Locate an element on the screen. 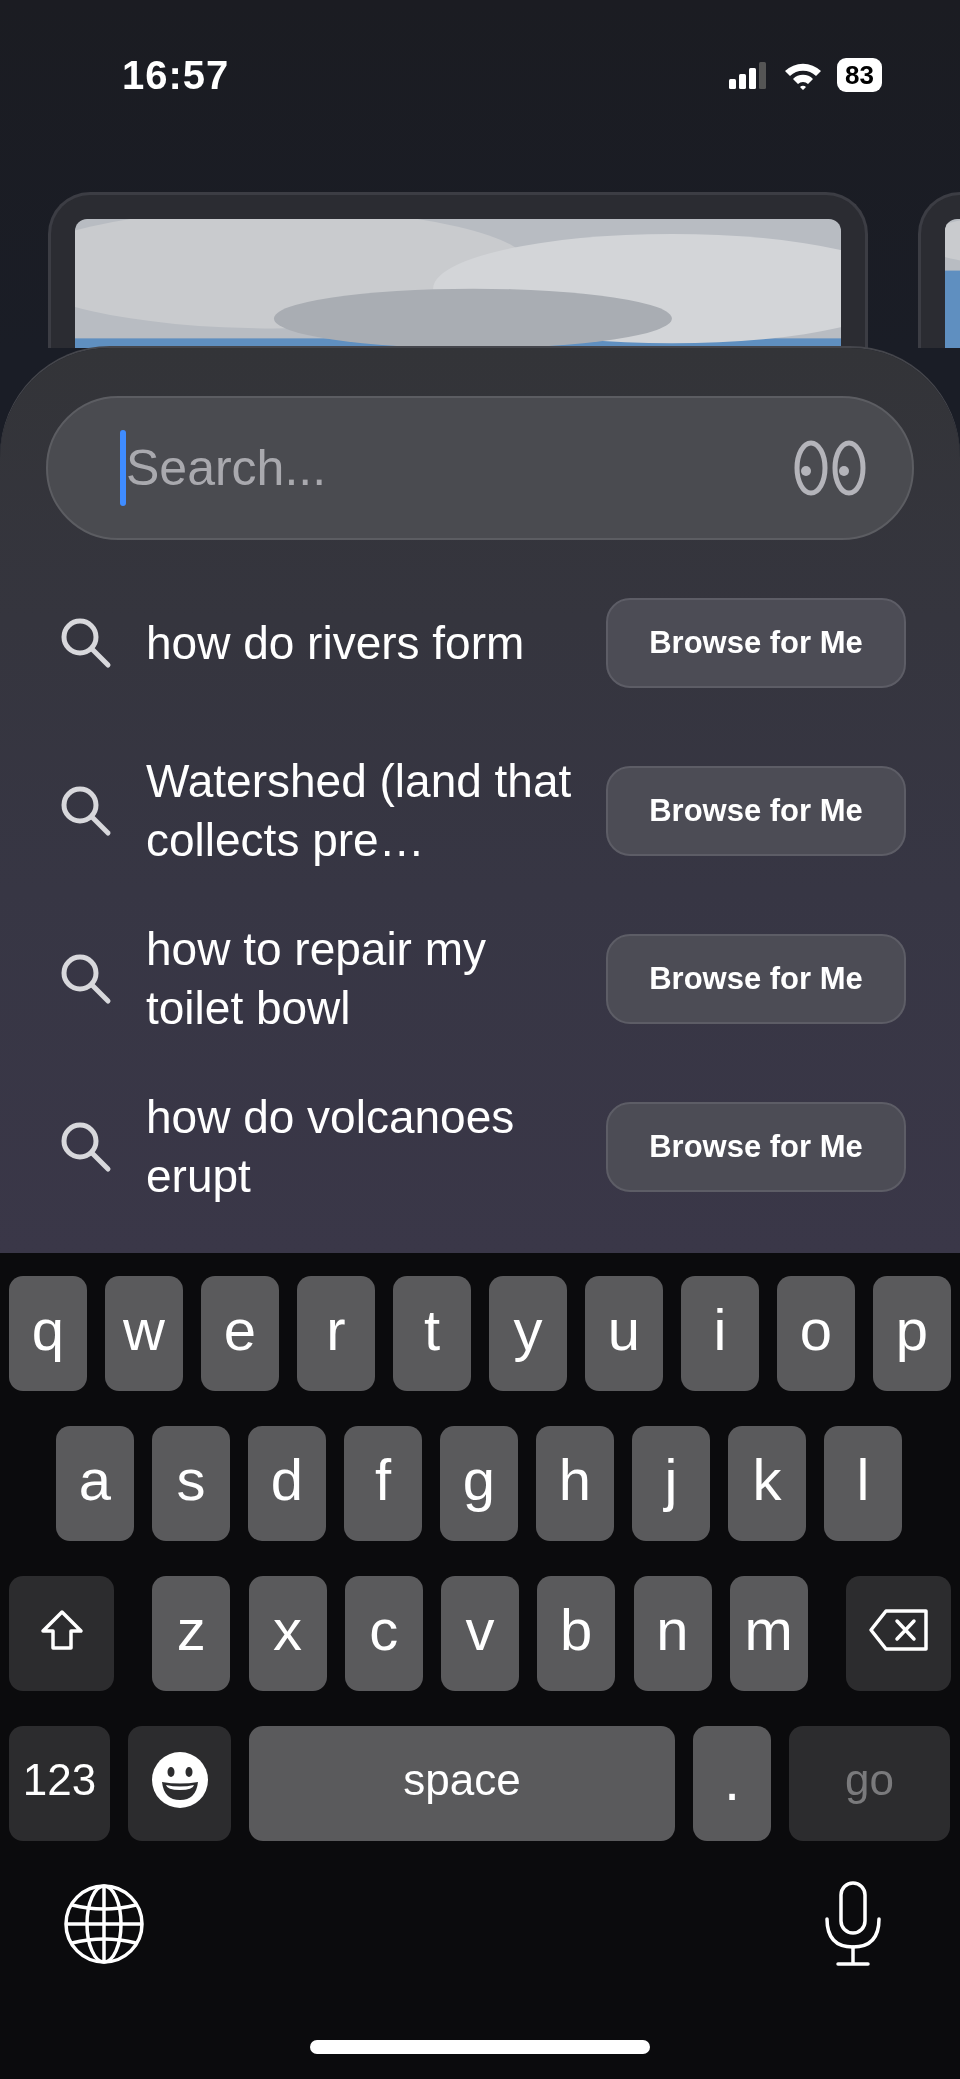 The width and height of the screenshot is (960, 2079). letter-key: s is located at coordinates (191, 1483).